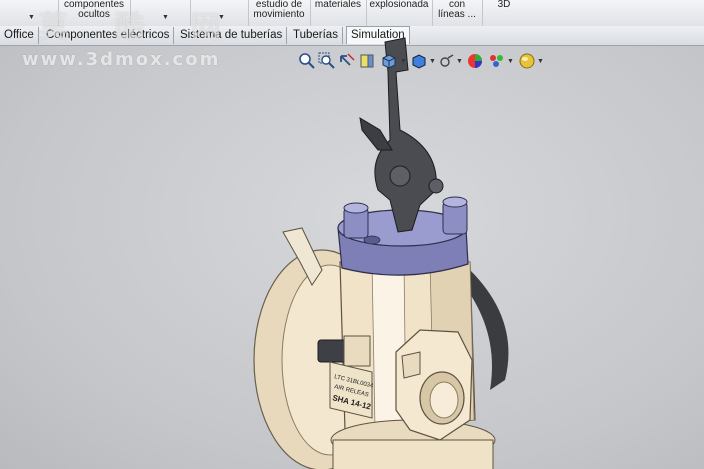 This screenshot has width=704, height=469. What do you see at coordinates (447, 61) in the screenshot?
I see `hide-show-items-icon` at bounding box center [447, 61].